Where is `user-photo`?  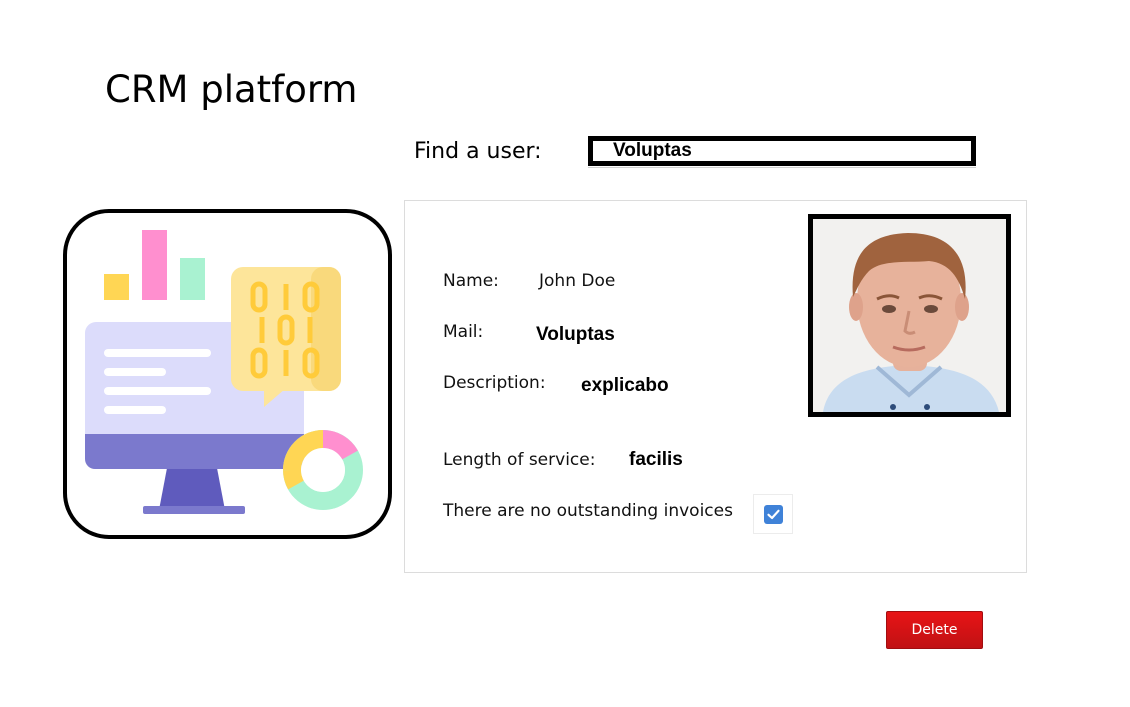
user-photo is located at coordinates (909, 315).